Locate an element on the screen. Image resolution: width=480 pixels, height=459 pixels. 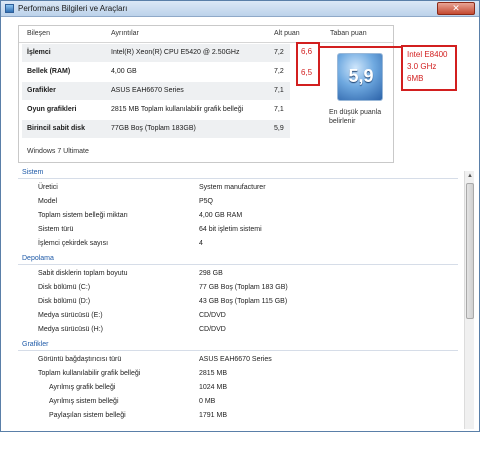
scroll-thumb is located at coordinates (470, 251).